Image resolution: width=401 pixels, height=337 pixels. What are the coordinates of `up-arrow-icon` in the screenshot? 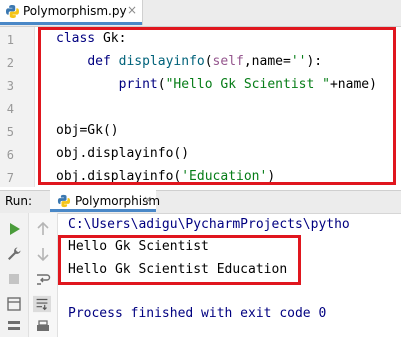 It's located at (43, 229).